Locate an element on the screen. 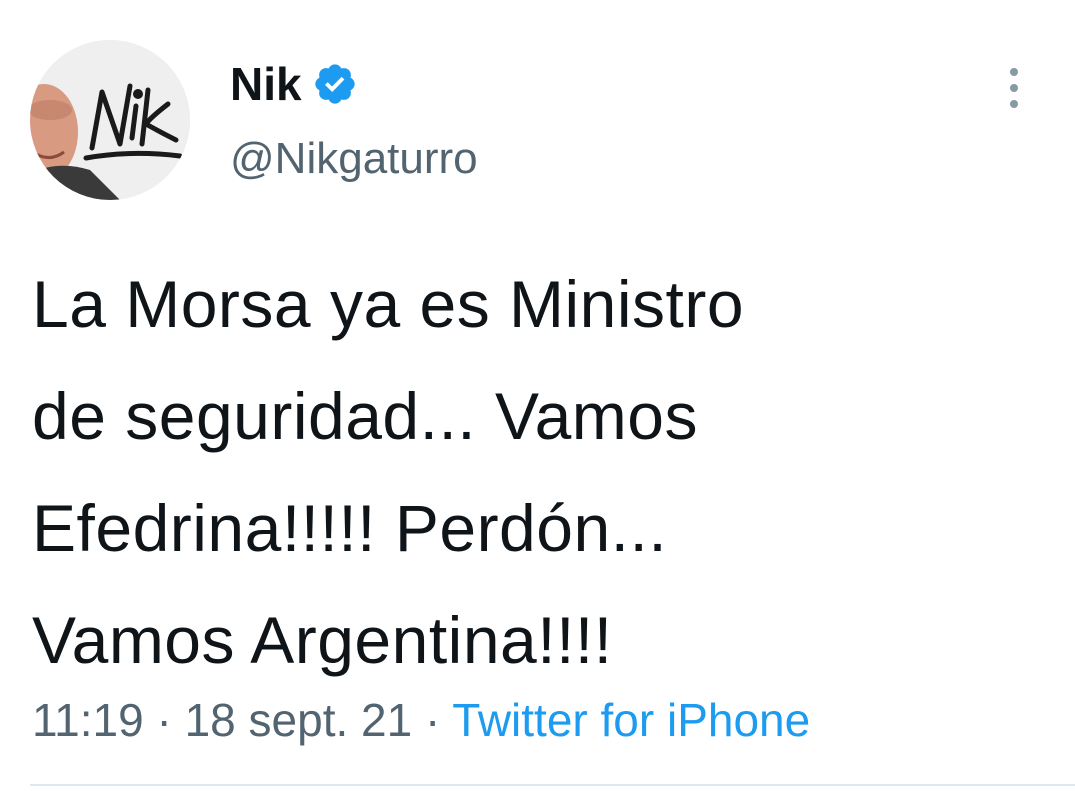 Image resolution: width=1075 pixels, height=791 pixels. tweet-text-line: Vamos Argentina!!!! is located at coordinates (322, 640).